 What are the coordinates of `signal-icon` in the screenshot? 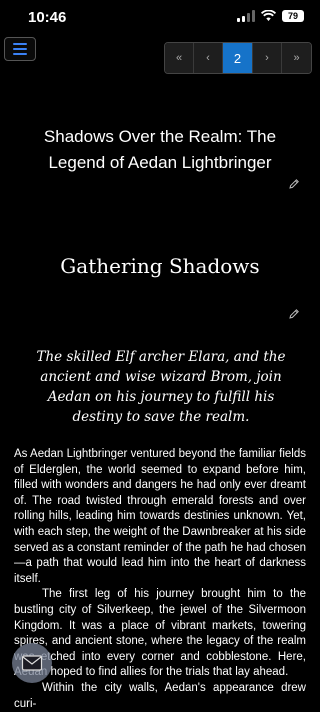 It's located at (246, 16).